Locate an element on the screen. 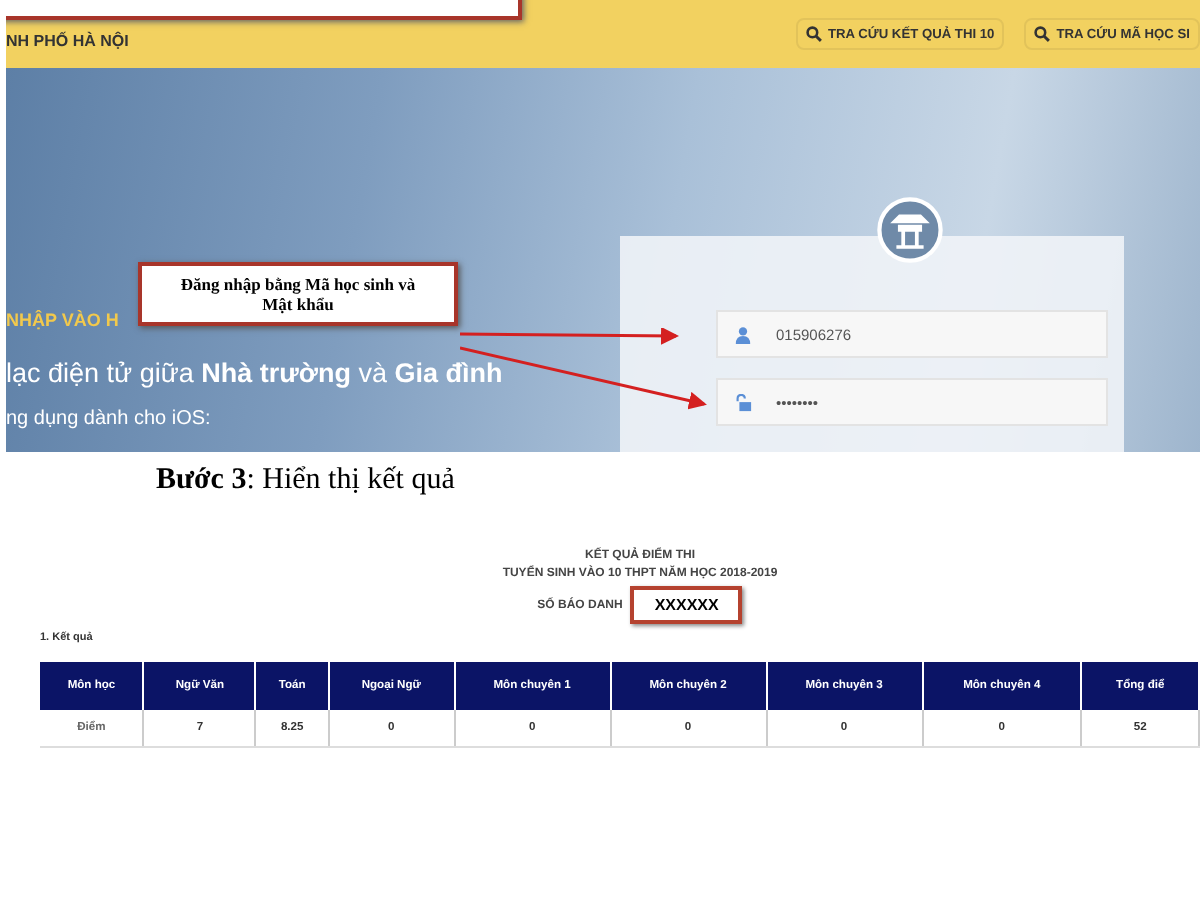 Image resolution: width=1200 pixels, height=900 pixels. site-name: NH PHỐ HÀ NỘI is located at coordinates (67, 40).